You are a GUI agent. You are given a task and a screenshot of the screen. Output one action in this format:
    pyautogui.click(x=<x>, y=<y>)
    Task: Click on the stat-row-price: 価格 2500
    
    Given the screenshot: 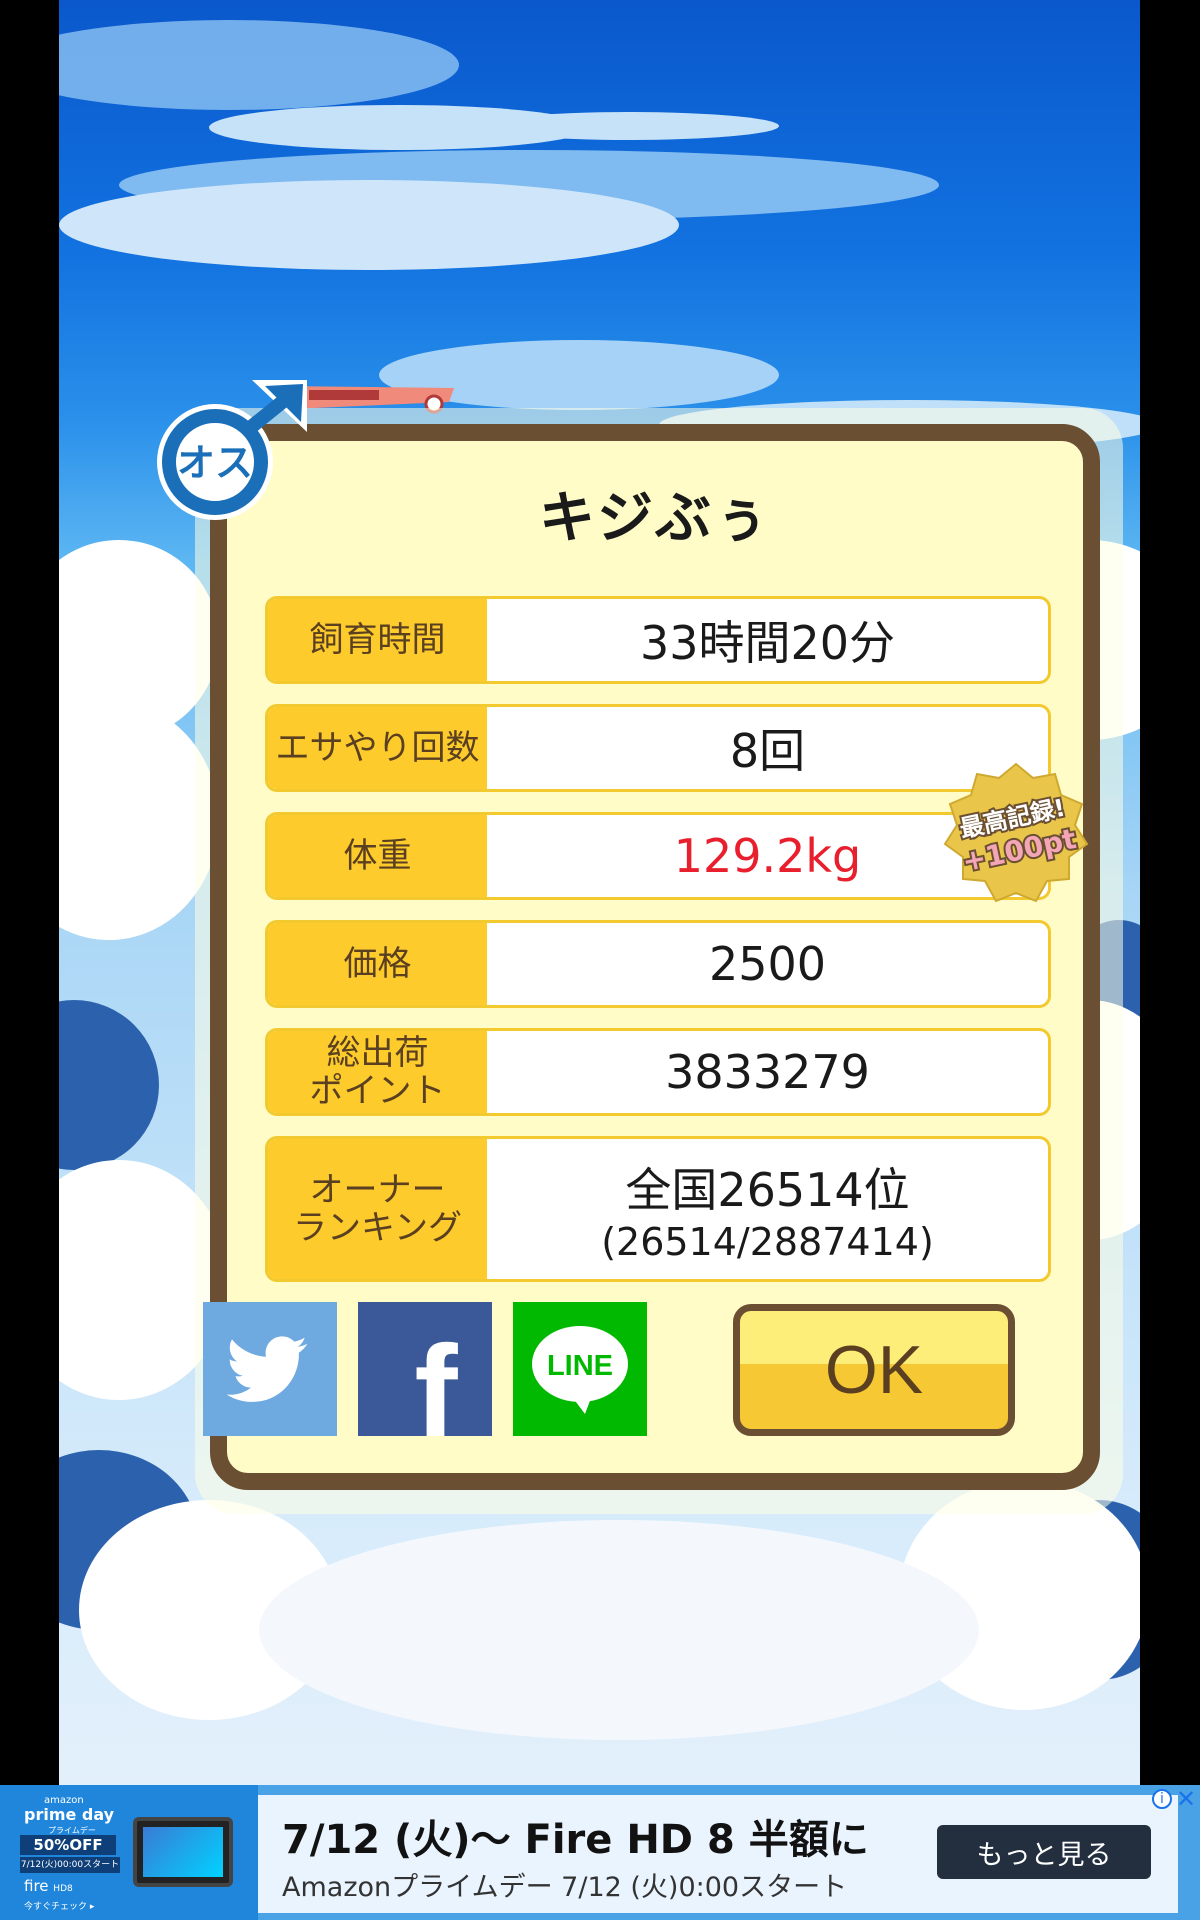 What is the action you would take?
    pyautogui.click(x=658, y=964)
    